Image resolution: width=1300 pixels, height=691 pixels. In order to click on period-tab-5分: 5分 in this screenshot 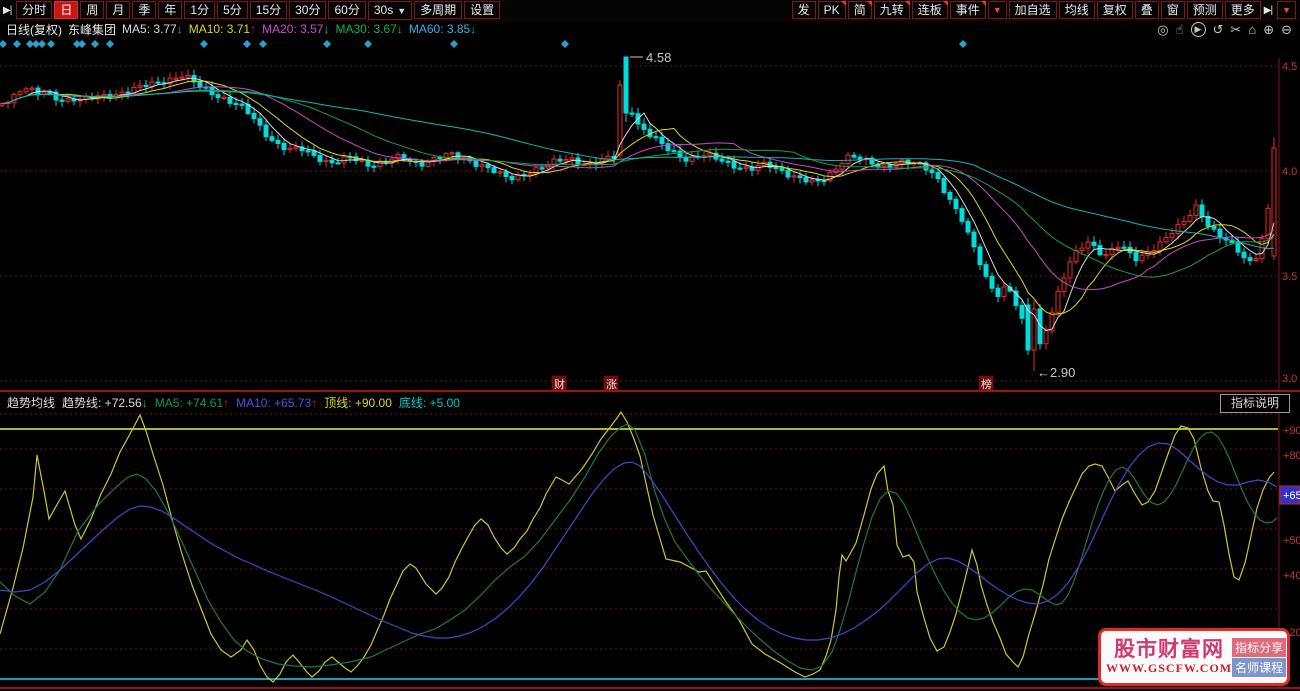, I will do `click(232, 9)`.